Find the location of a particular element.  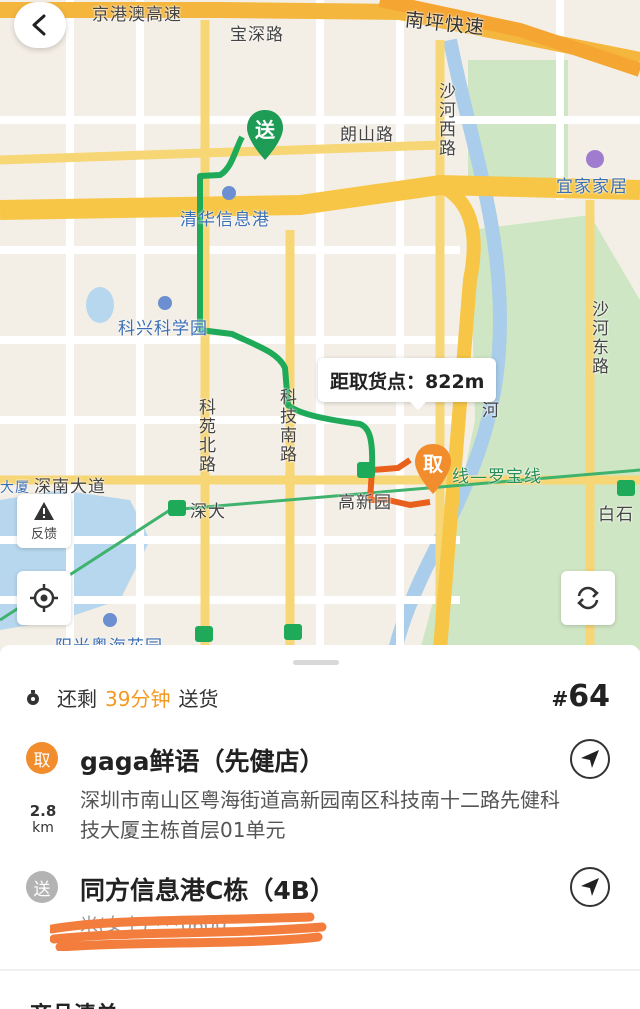

timer-dot-icon is located at coordinates (33, 697).